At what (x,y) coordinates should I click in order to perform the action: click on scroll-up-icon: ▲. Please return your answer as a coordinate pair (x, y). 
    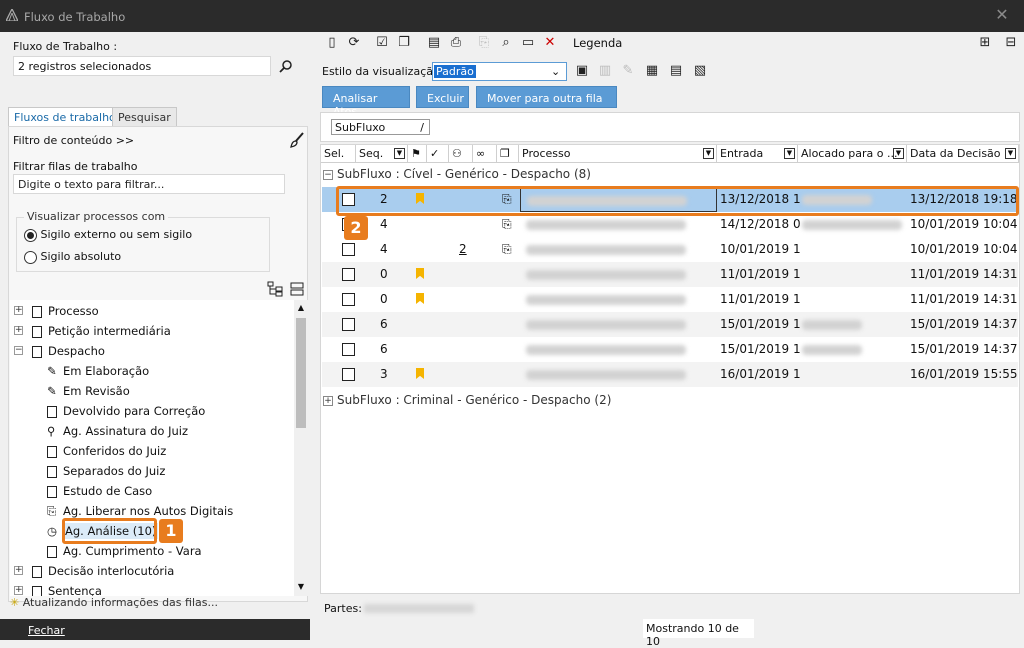
    Looking at the image, I should click on (301, 307).